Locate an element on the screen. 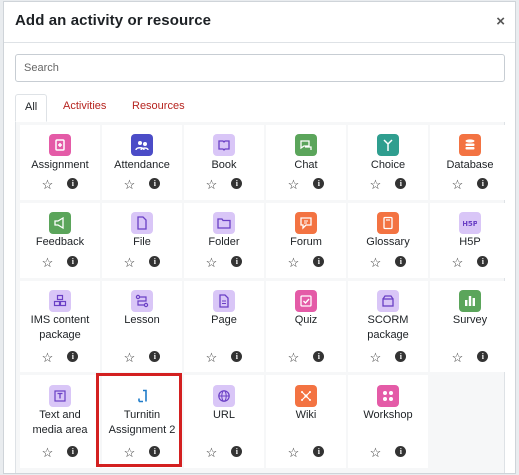  activity-tile: Attendance ☆ i is located at coordinates (142, 162).